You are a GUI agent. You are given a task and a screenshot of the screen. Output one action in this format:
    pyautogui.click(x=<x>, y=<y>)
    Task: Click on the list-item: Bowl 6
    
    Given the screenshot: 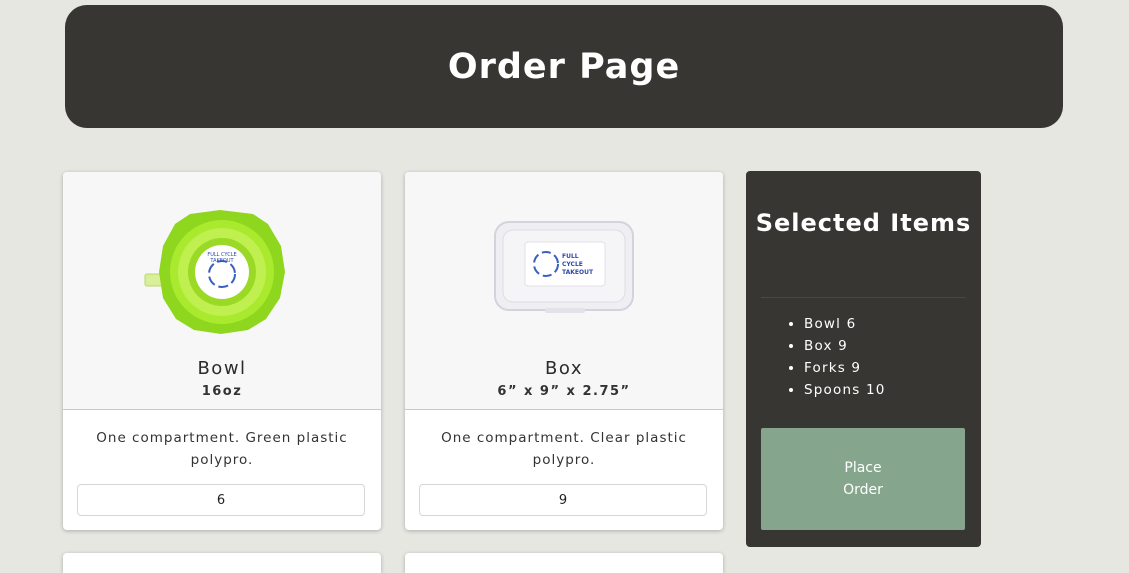 What is the action you would take?
    pyautogui.click(x=845, y=324)
    